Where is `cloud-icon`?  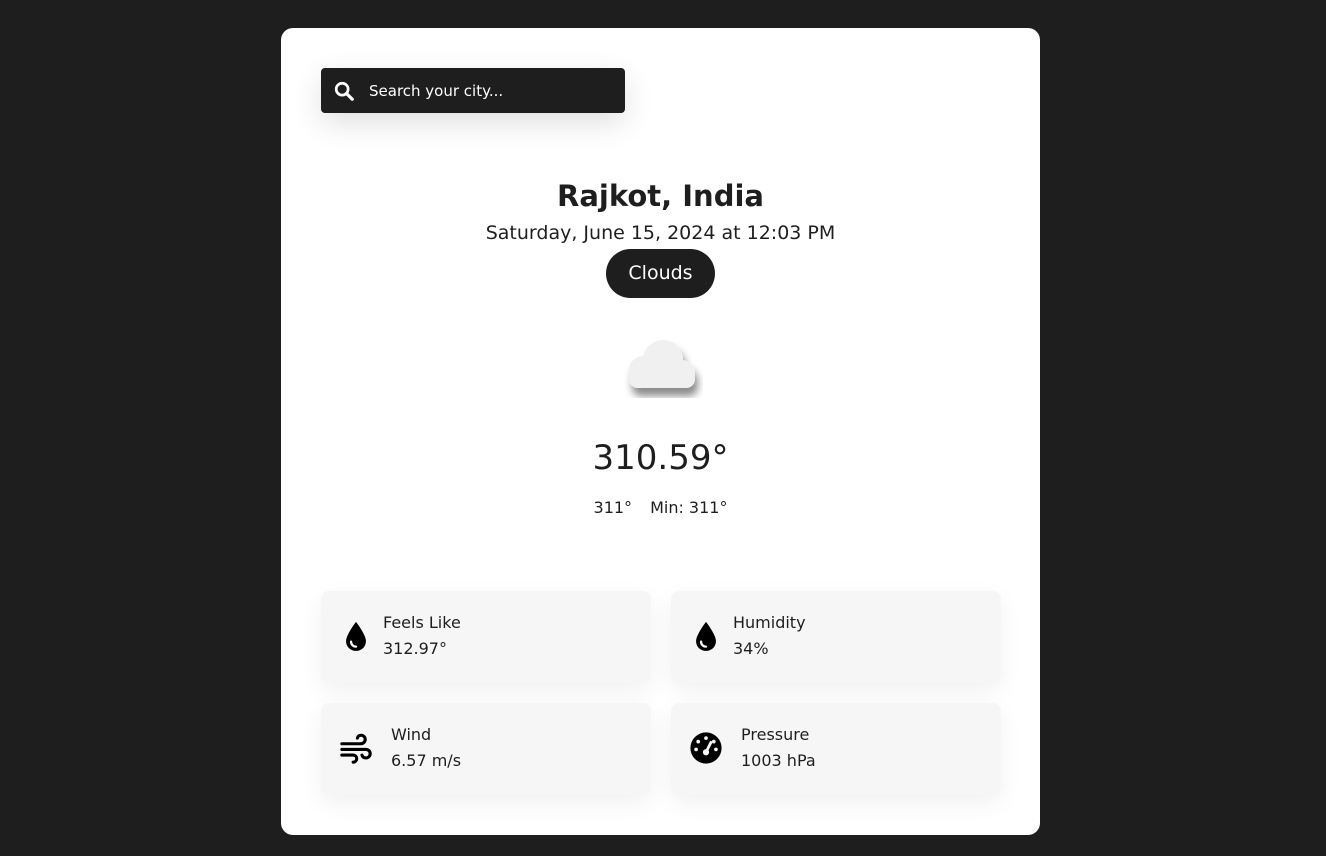
cloud-icon is located at coordinates (662, 364).